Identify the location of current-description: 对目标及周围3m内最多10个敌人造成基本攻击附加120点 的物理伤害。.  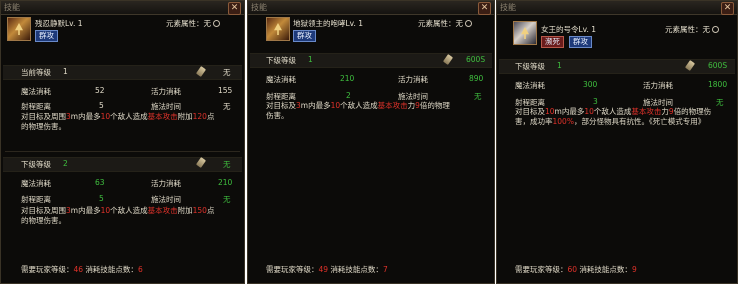
(118, 121).